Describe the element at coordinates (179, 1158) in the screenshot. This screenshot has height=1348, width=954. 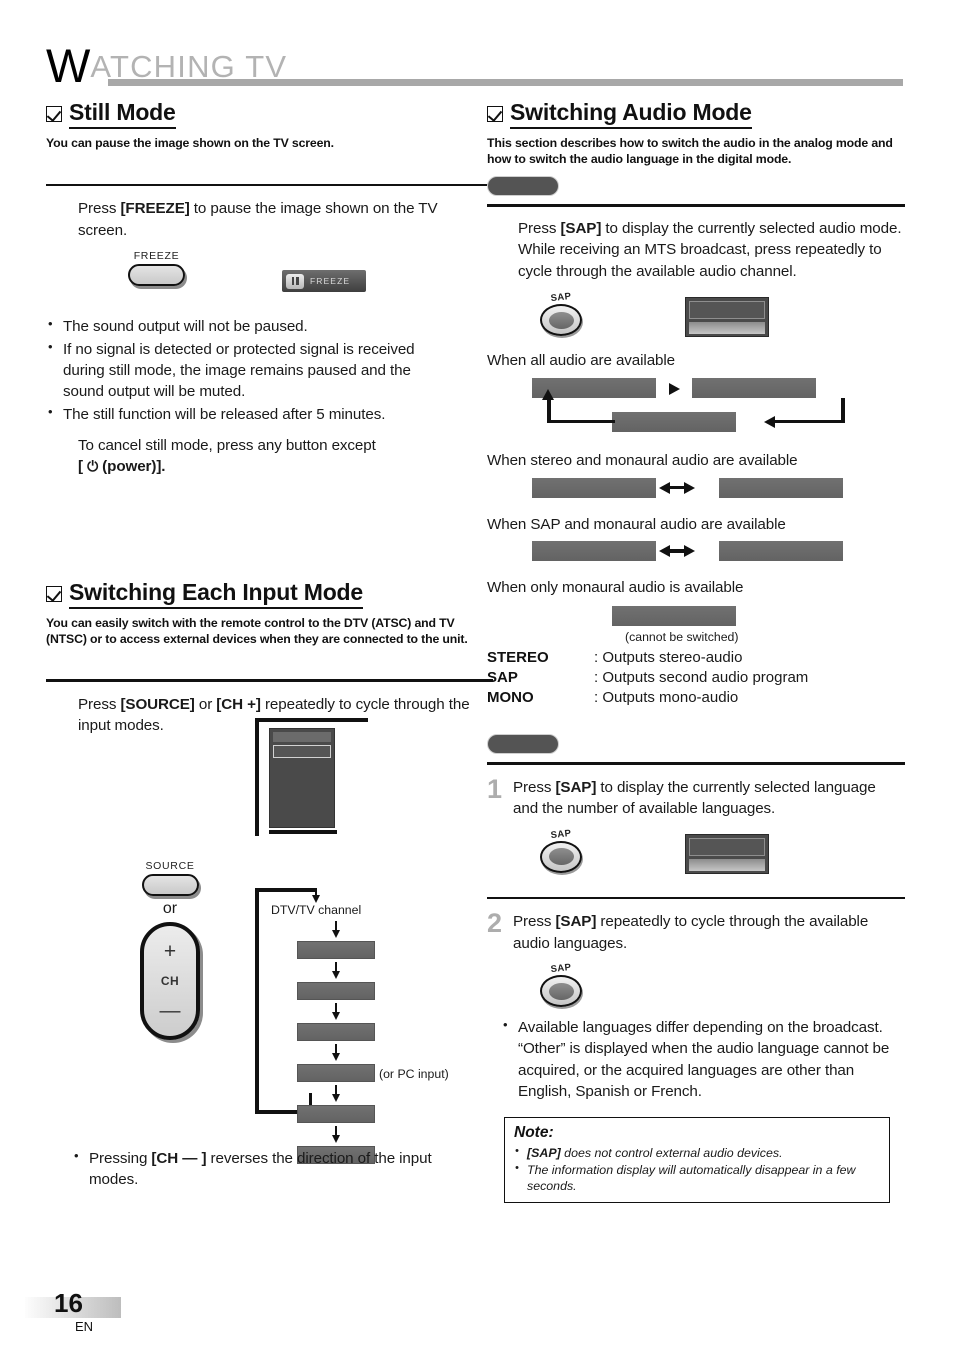
I see `ch-minus-key: [CH — ]` at that location.